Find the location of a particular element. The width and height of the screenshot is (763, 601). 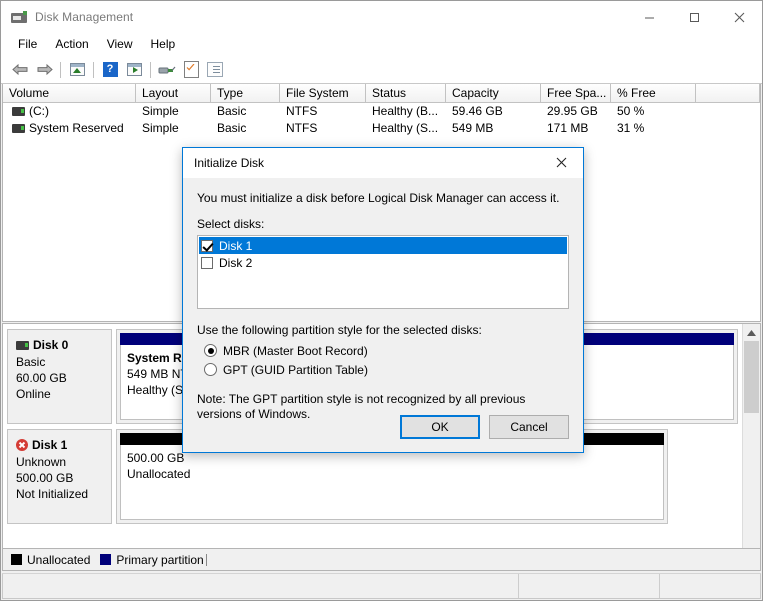

menu-file: File is located at coordinates (27, 44).